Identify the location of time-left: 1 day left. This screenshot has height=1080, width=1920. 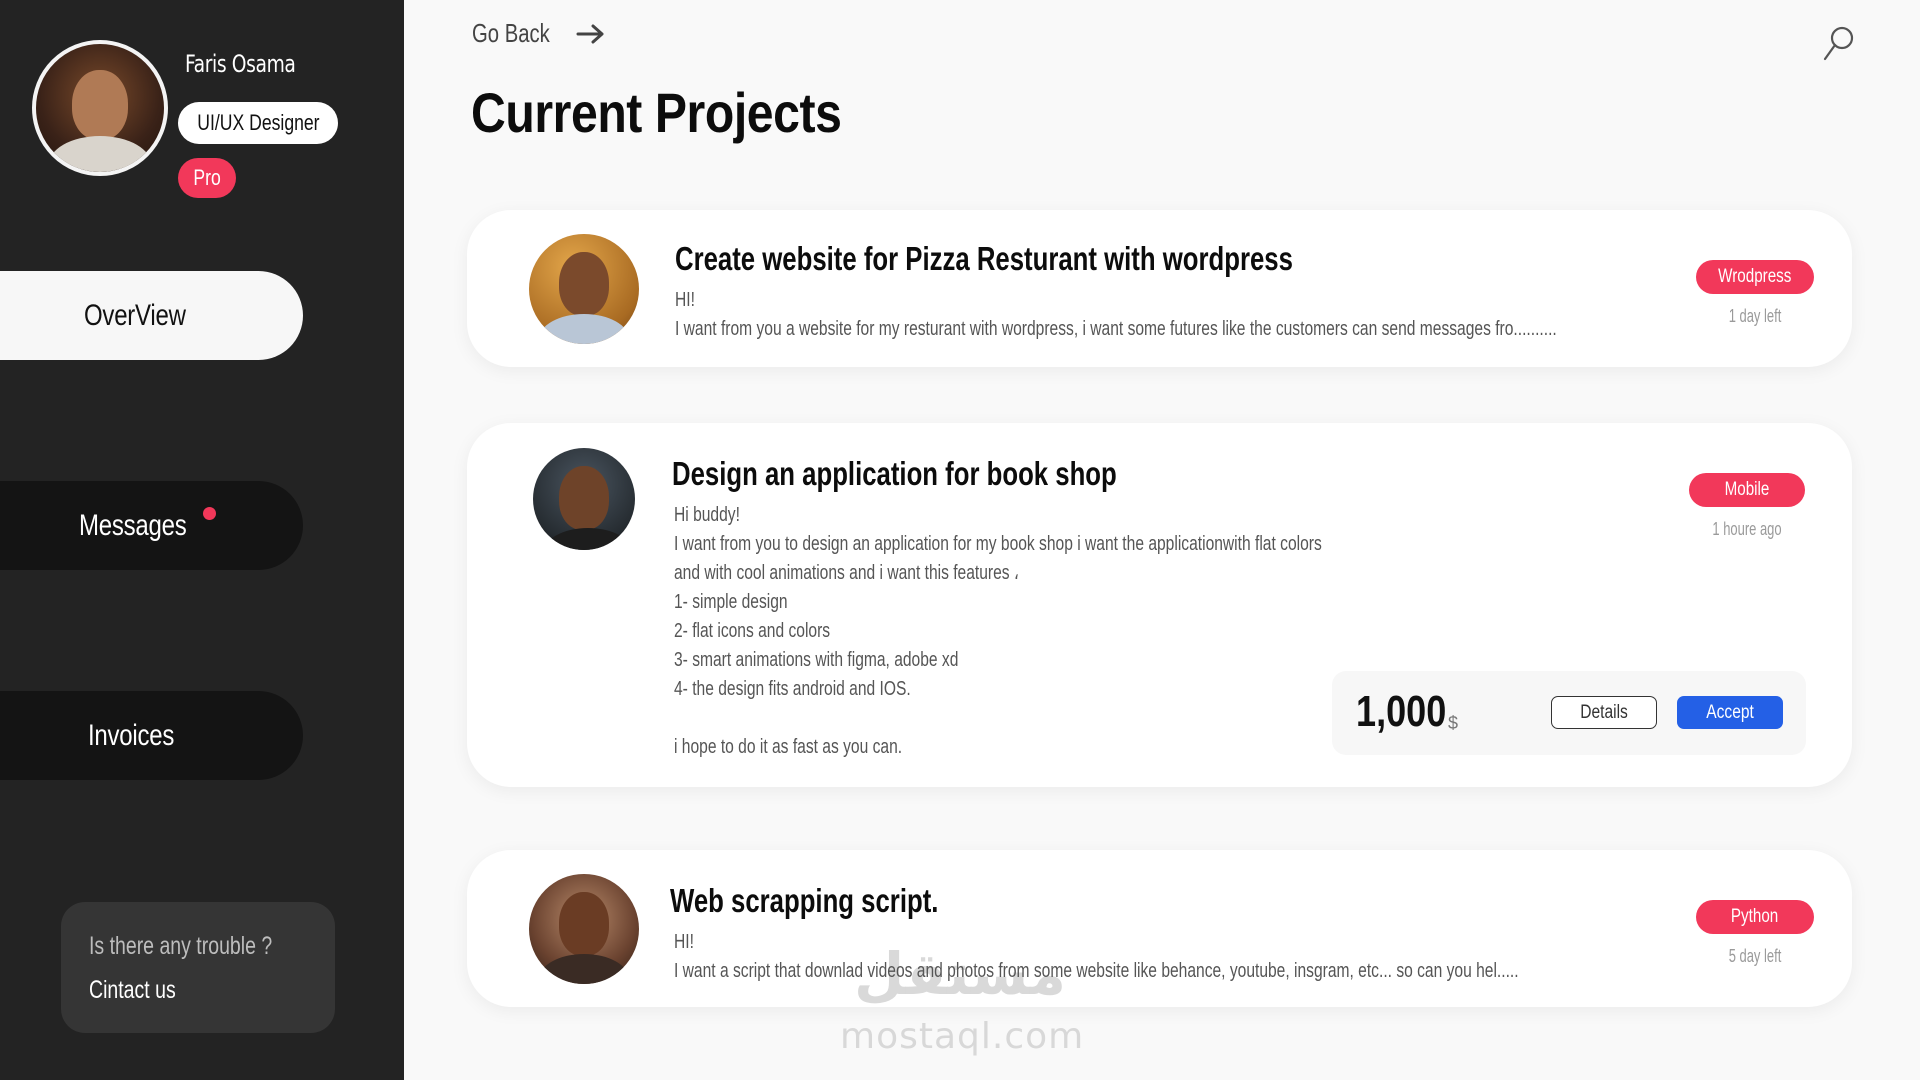
(1755, 316).